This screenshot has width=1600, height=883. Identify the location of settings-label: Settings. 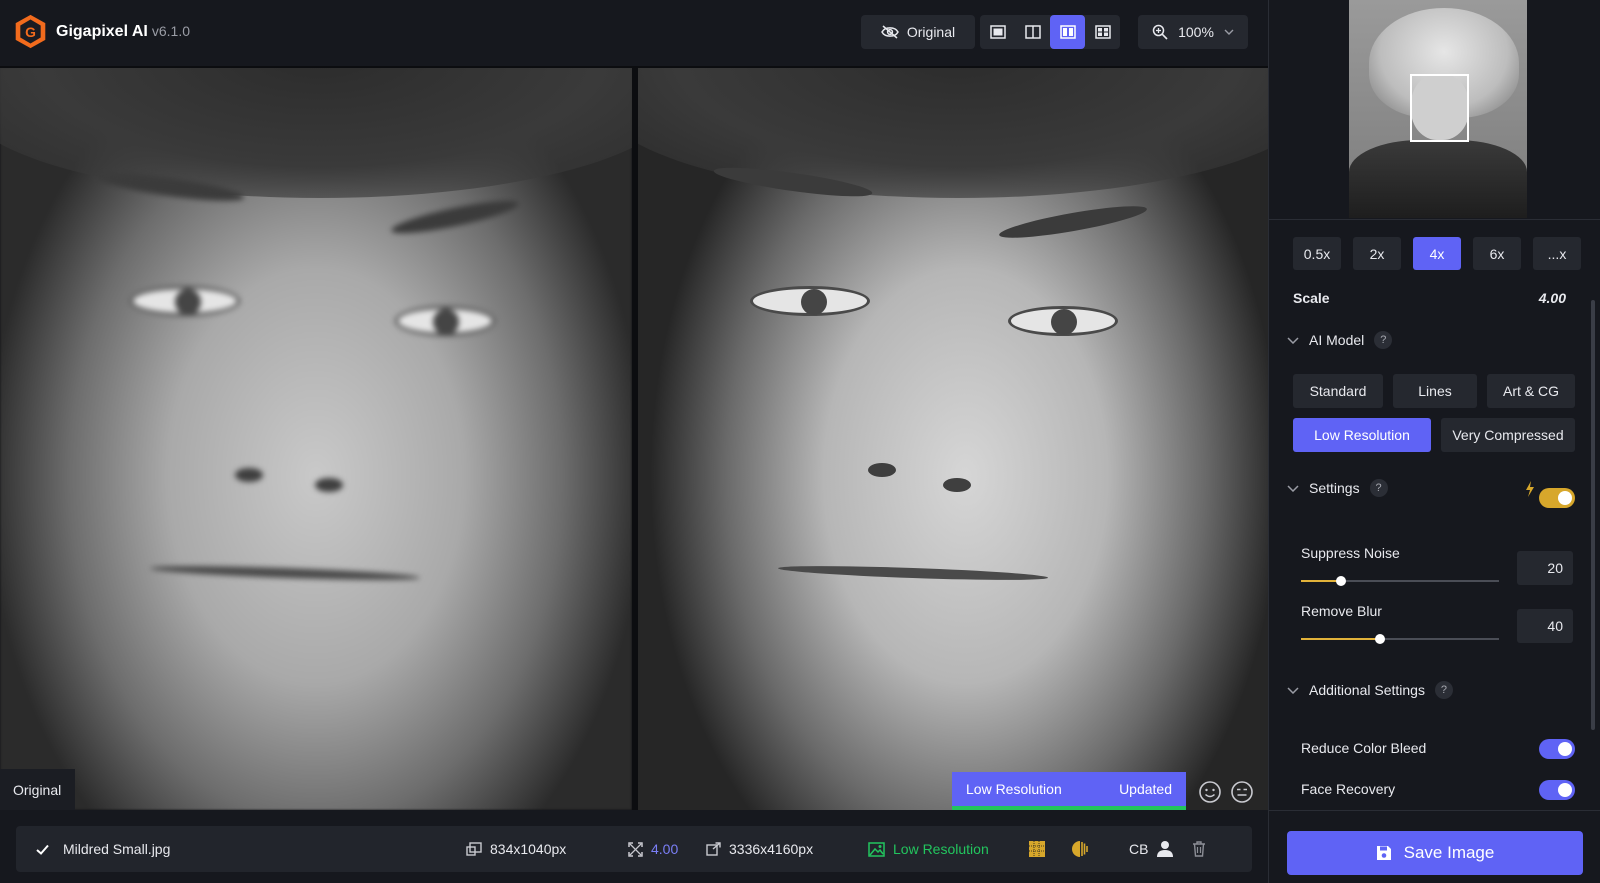
(1334, 488).